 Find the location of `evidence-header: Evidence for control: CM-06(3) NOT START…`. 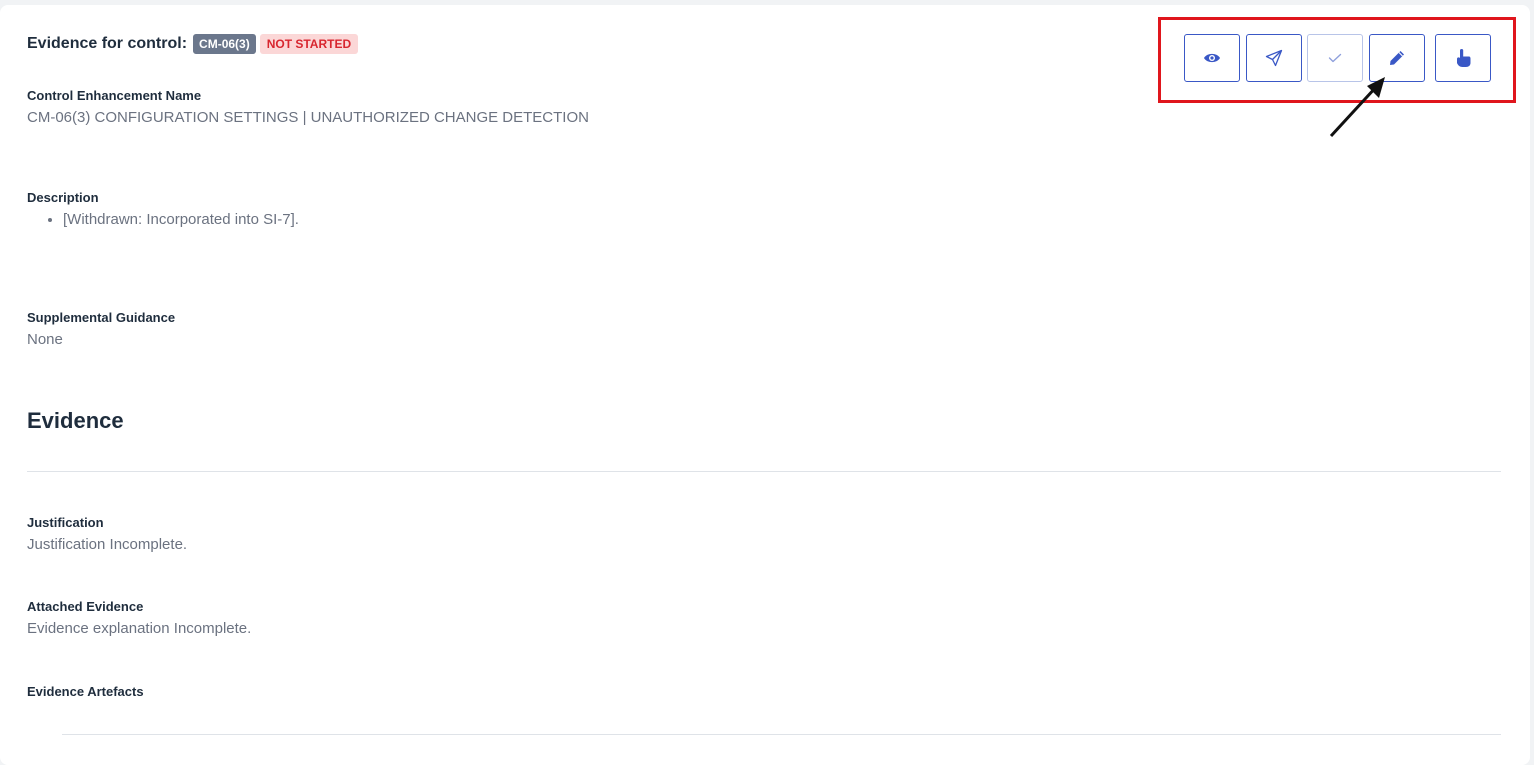

evidence-header: Evidence for control: CM-06(3) NOT START… is located at coordinates (193, 44).